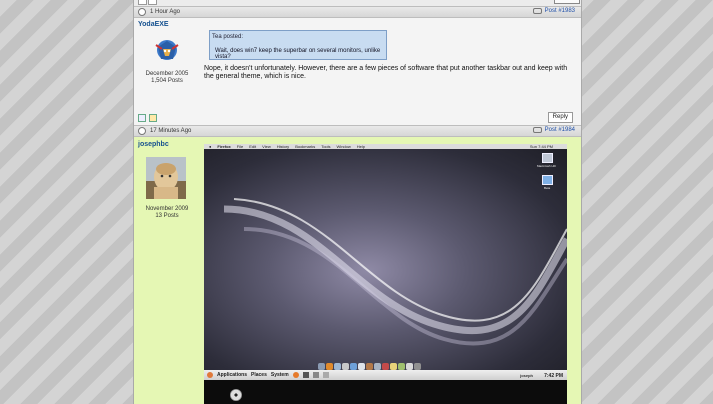 The height and width of the screenshot is (404, 713). Describe the element at coordinates (153, 24) in the screenshot. I see `username: YodaEXE` at that location.